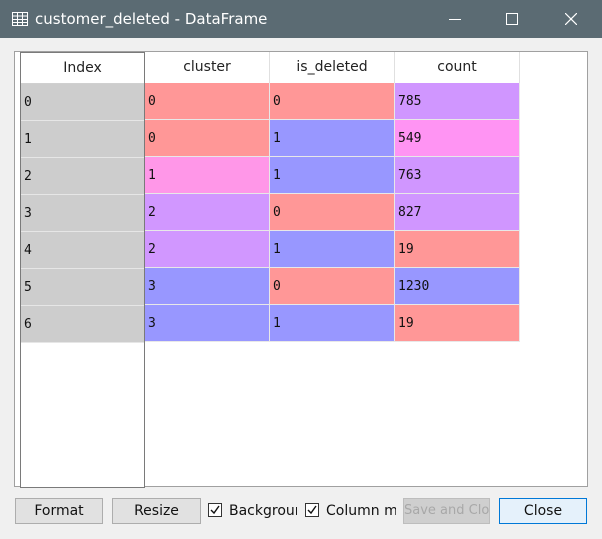  I want to click on minimize-icon, so click(455, 19).